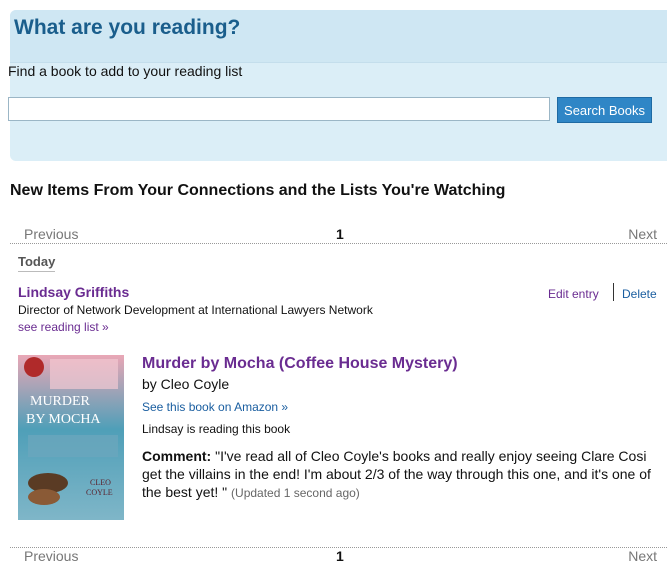 This screenshot has width=667, height=566. Describe the element at coordinates (639, 294) in the screenshot. I see `delete-link: Delete` at that location.